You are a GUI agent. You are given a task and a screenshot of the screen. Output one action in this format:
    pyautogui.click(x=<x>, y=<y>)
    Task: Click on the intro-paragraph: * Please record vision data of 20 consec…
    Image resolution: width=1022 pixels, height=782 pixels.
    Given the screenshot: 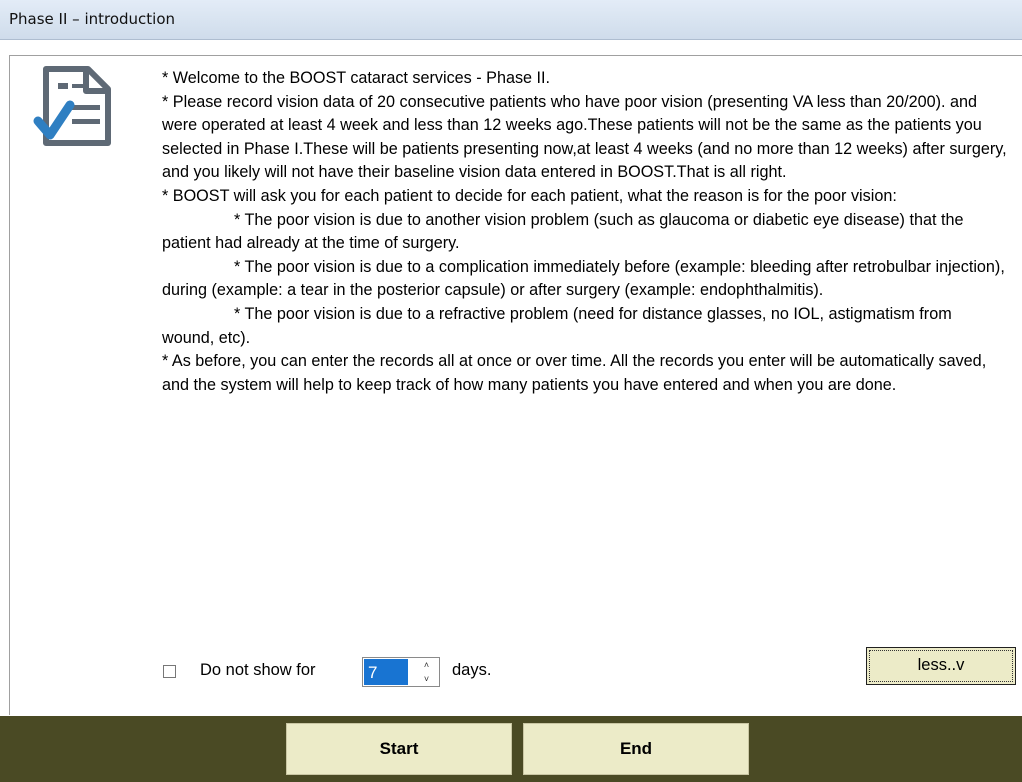 What is the action you would take?
    pyautogui.click(x=584, y=137)
    